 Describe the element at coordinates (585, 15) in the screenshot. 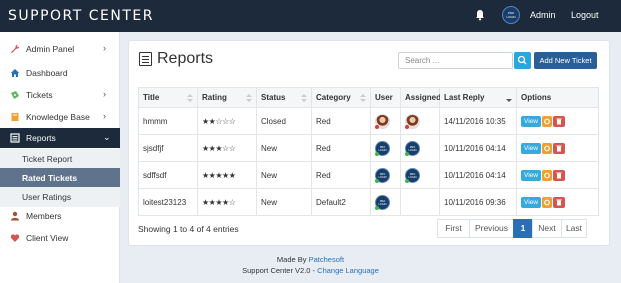

I see `logout-link: Logout` at that location.